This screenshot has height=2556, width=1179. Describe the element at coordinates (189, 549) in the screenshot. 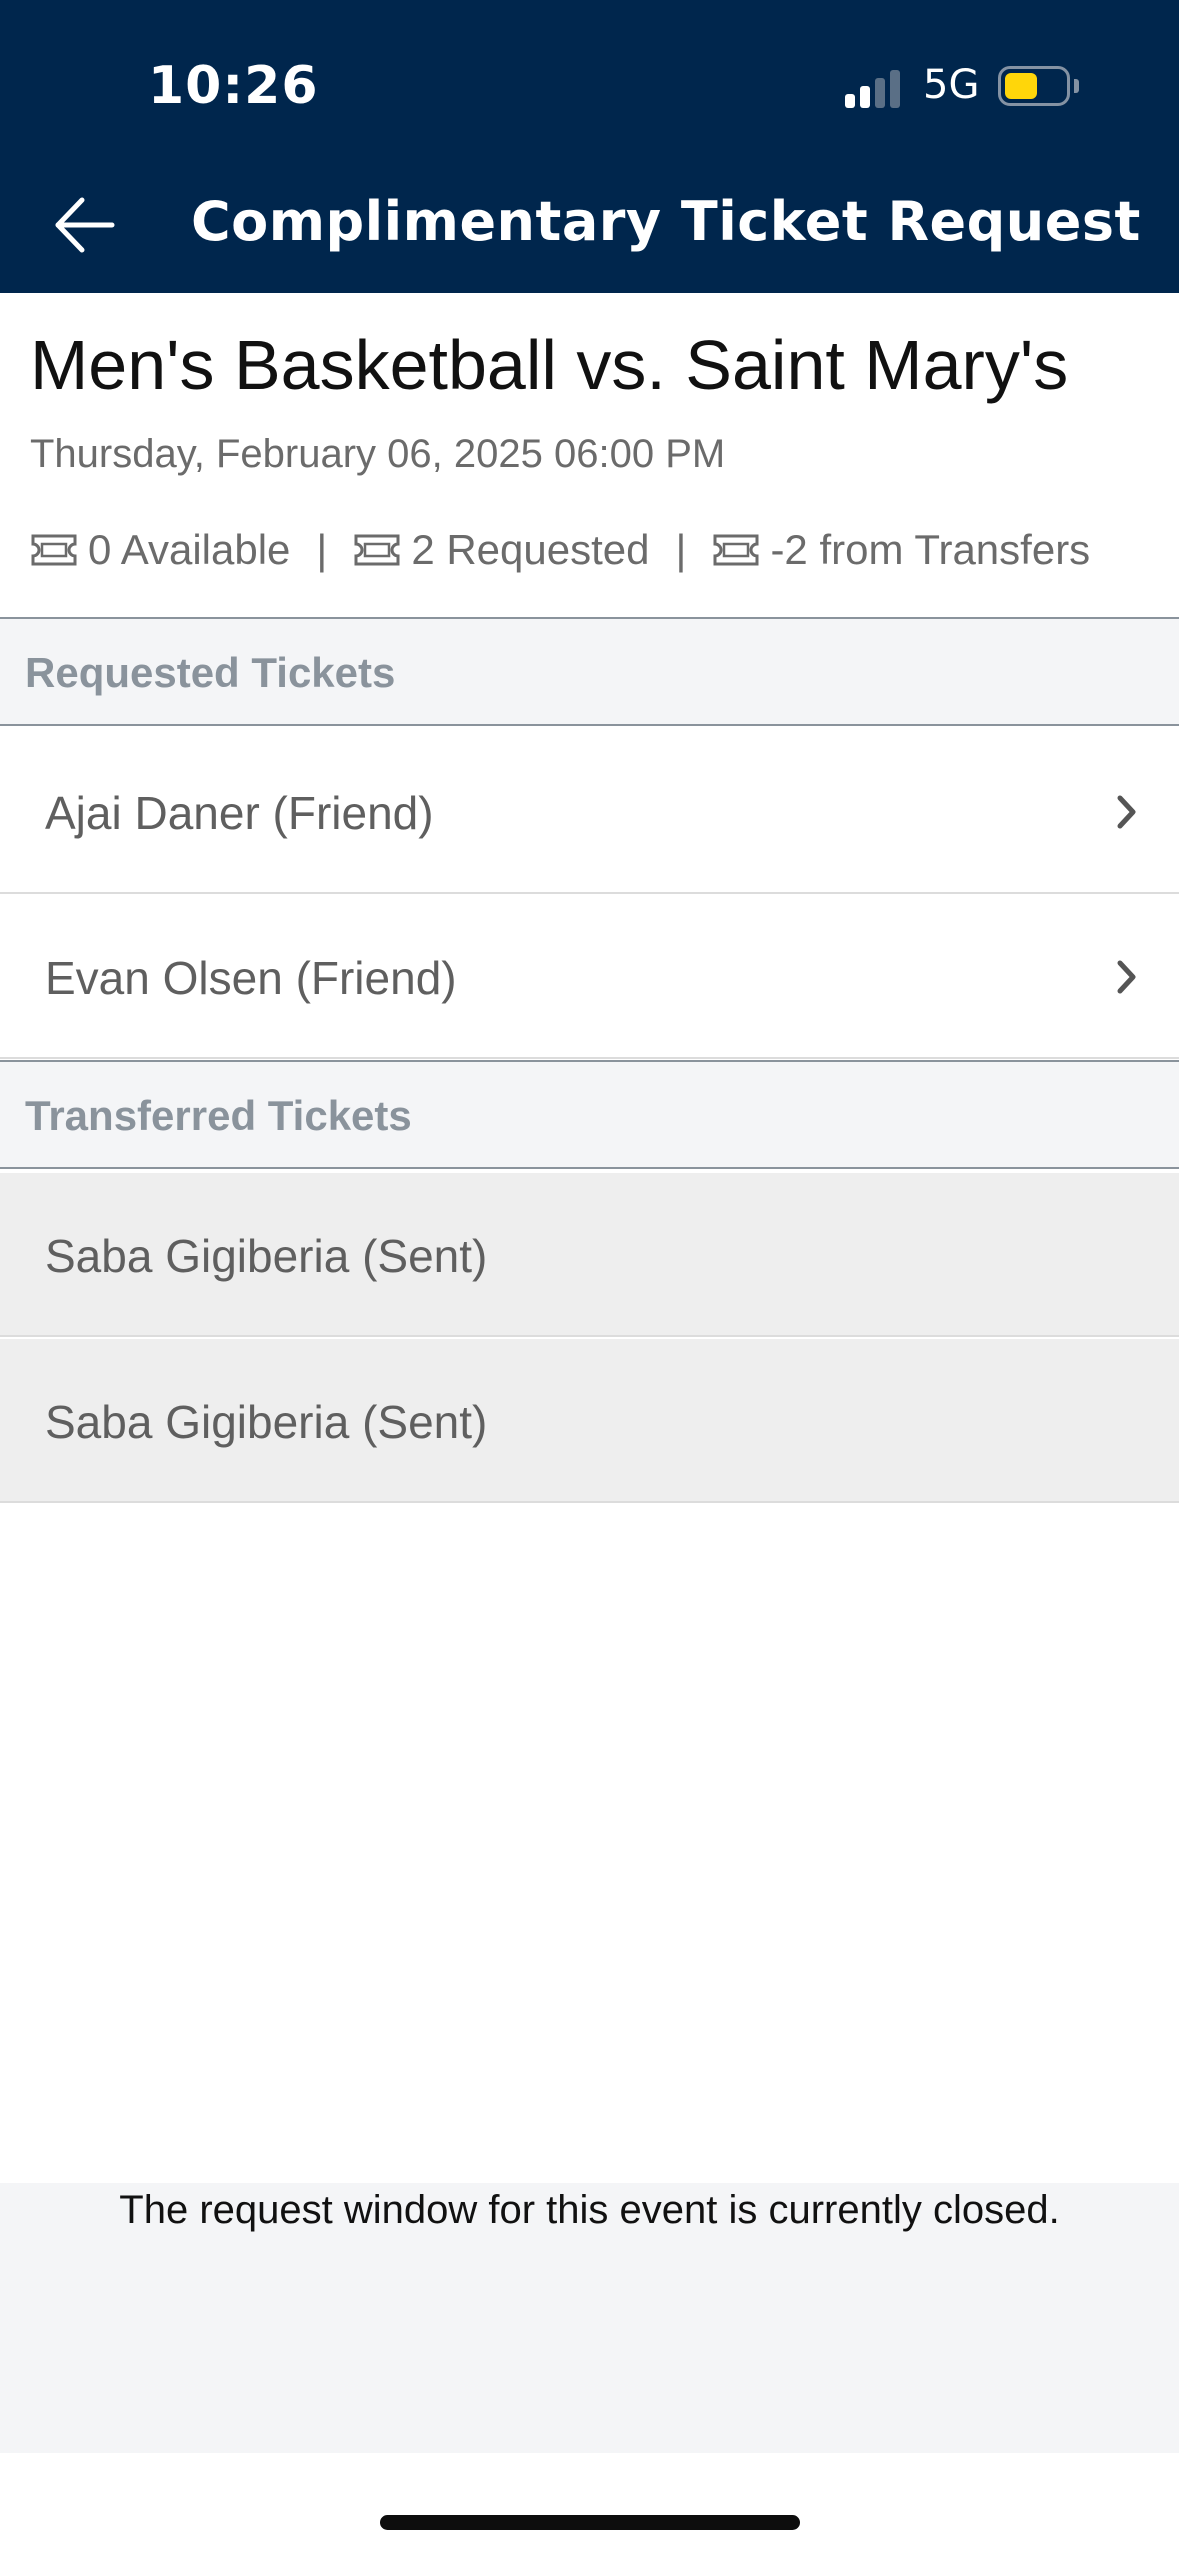

I see `stat-available-text: 0 Available` at that location.